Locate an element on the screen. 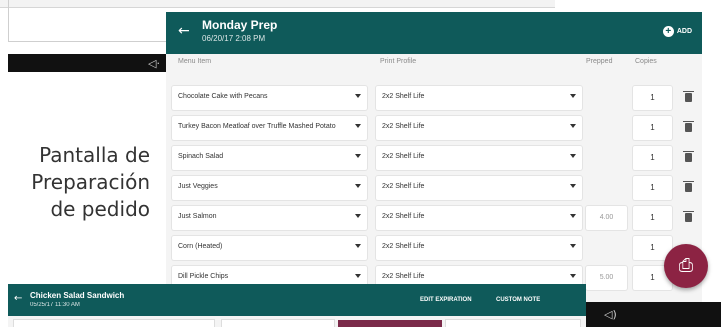 The height and width of the screenshot is (327, 721). secondary-title: Chicken Salad Sandwich is located at coordinates (77, 295).